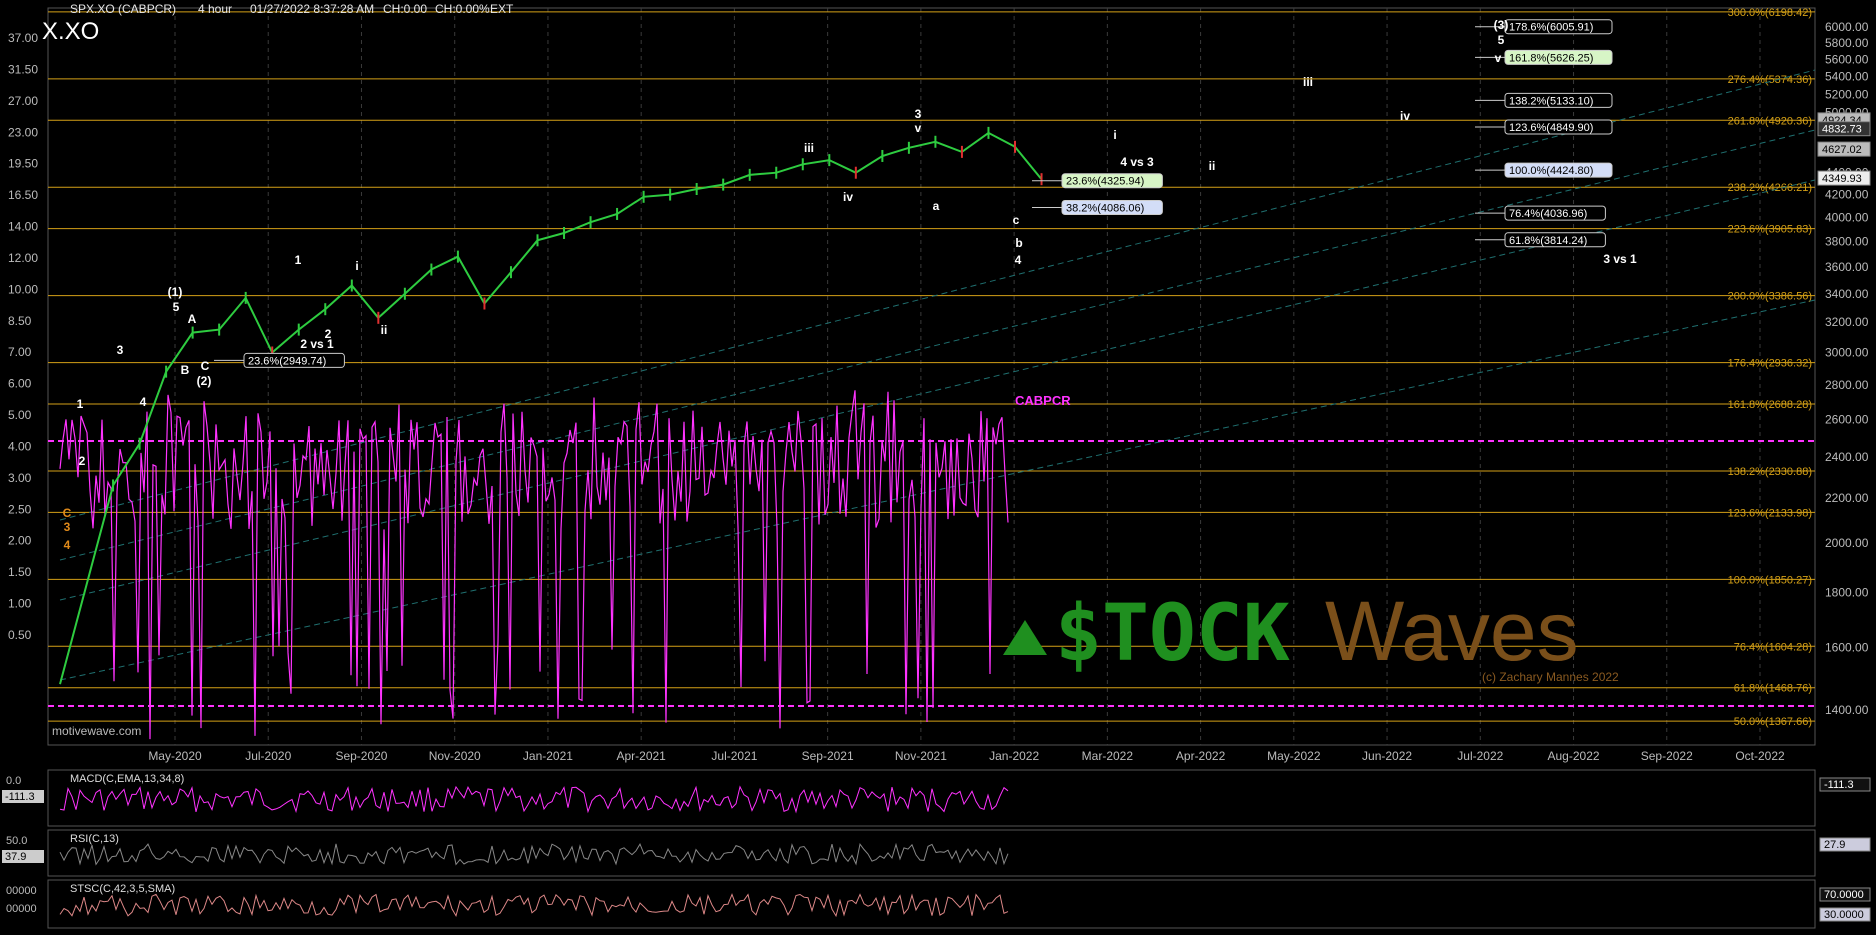  I want to click on x-tick-label: Sep-2022, so click(1667, 756).